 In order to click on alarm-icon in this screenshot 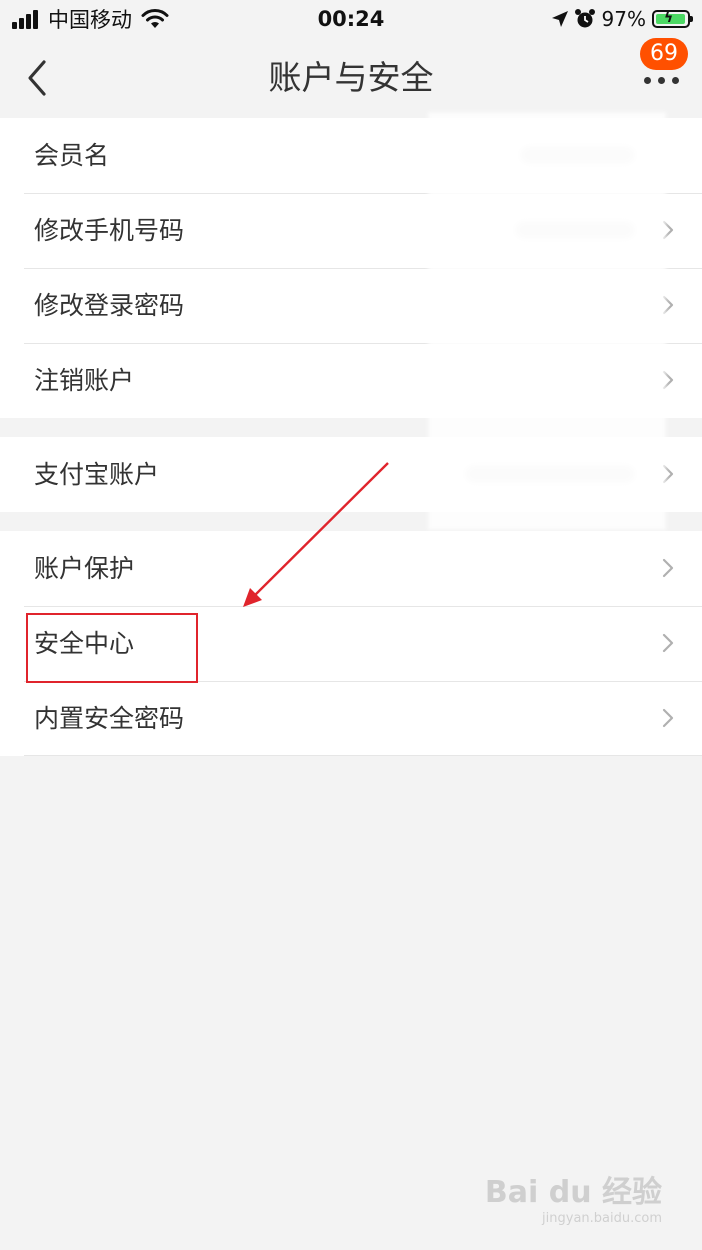, I will do `click(584, 18)`.